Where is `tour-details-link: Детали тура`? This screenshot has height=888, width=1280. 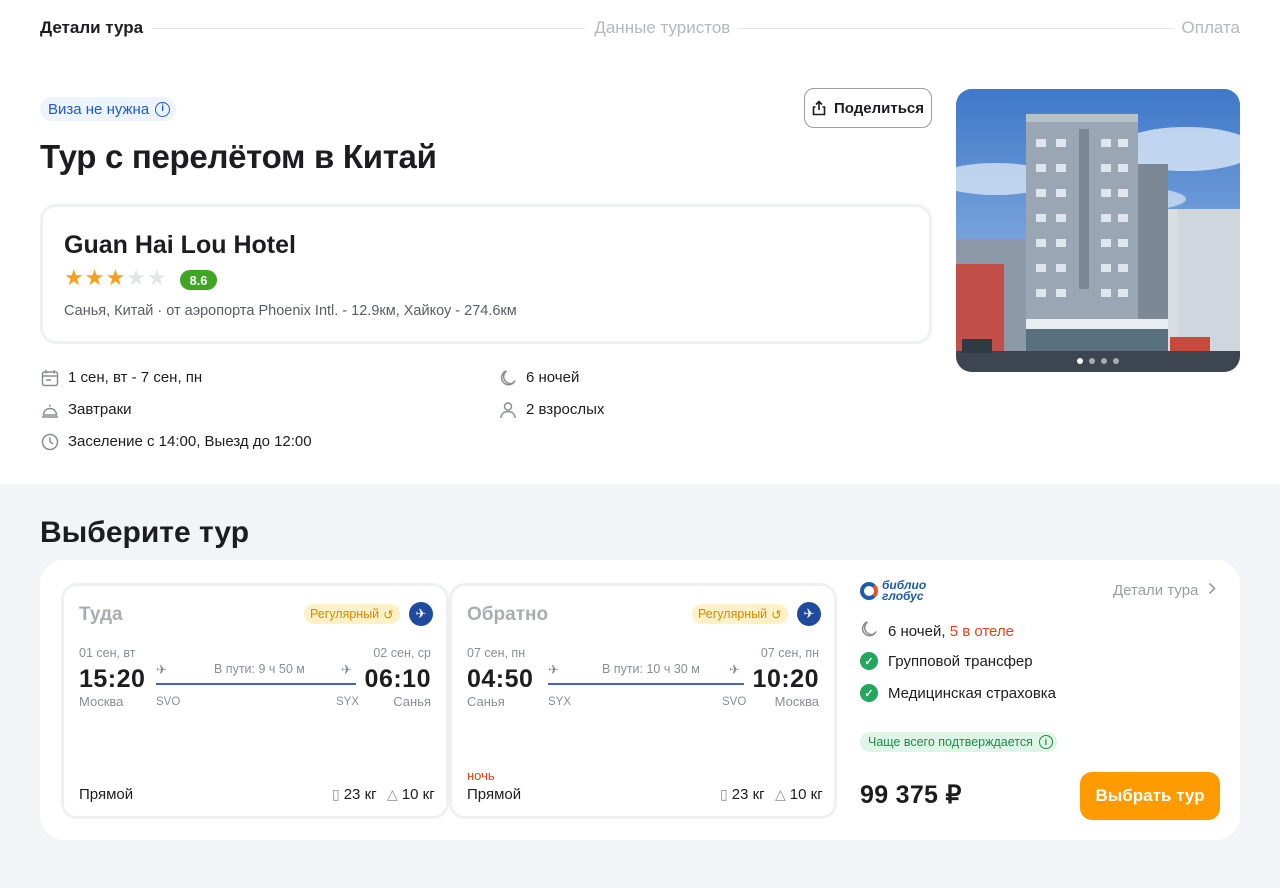 tour-details-link: Детали тура is located at coordinates (1165, 590).